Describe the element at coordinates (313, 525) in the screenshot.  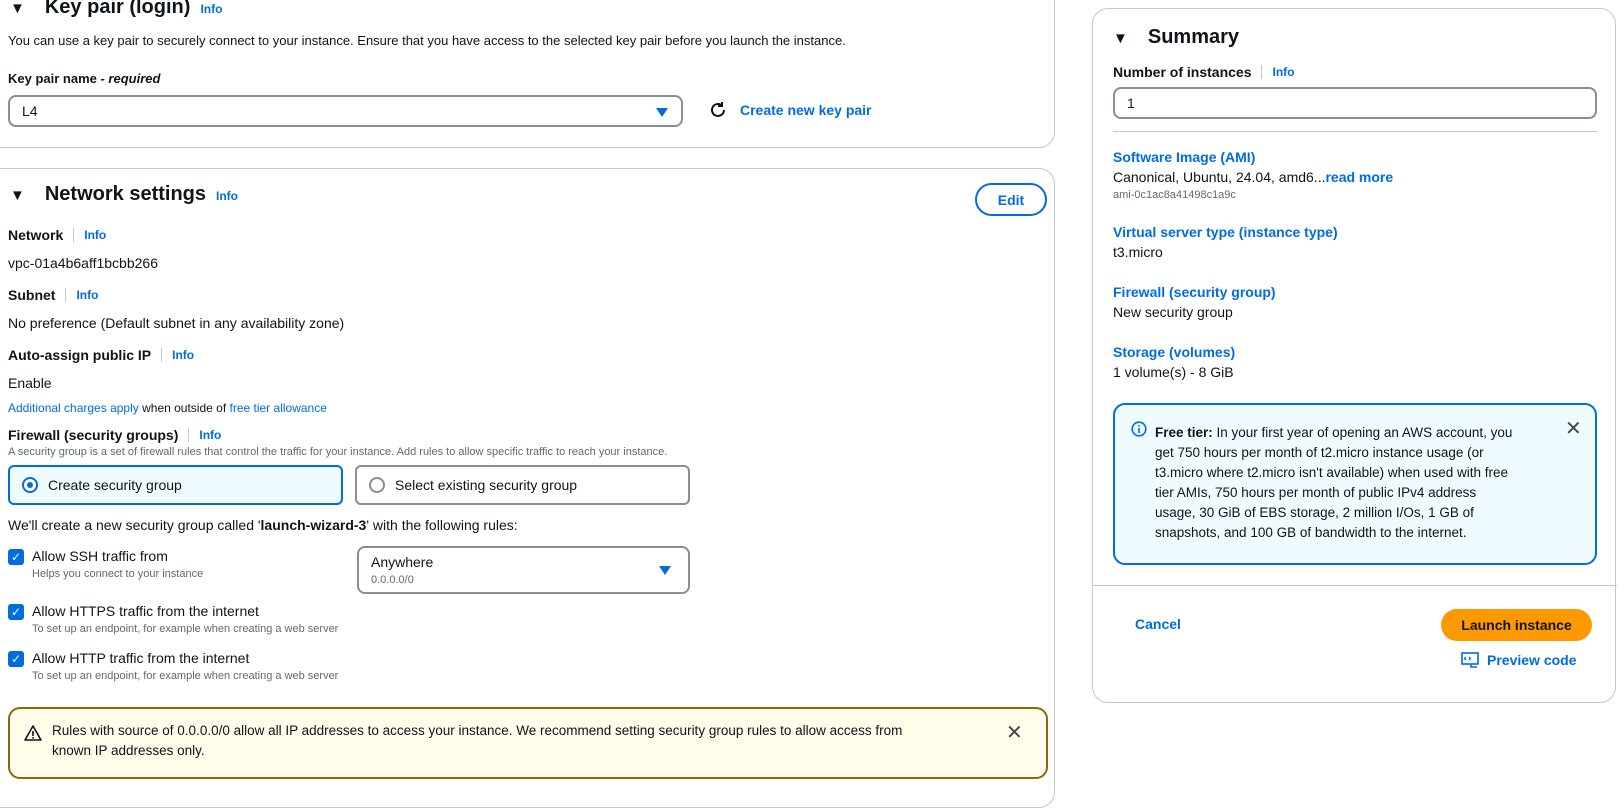
I see `sg-name: launch-wizard-3` at that location.